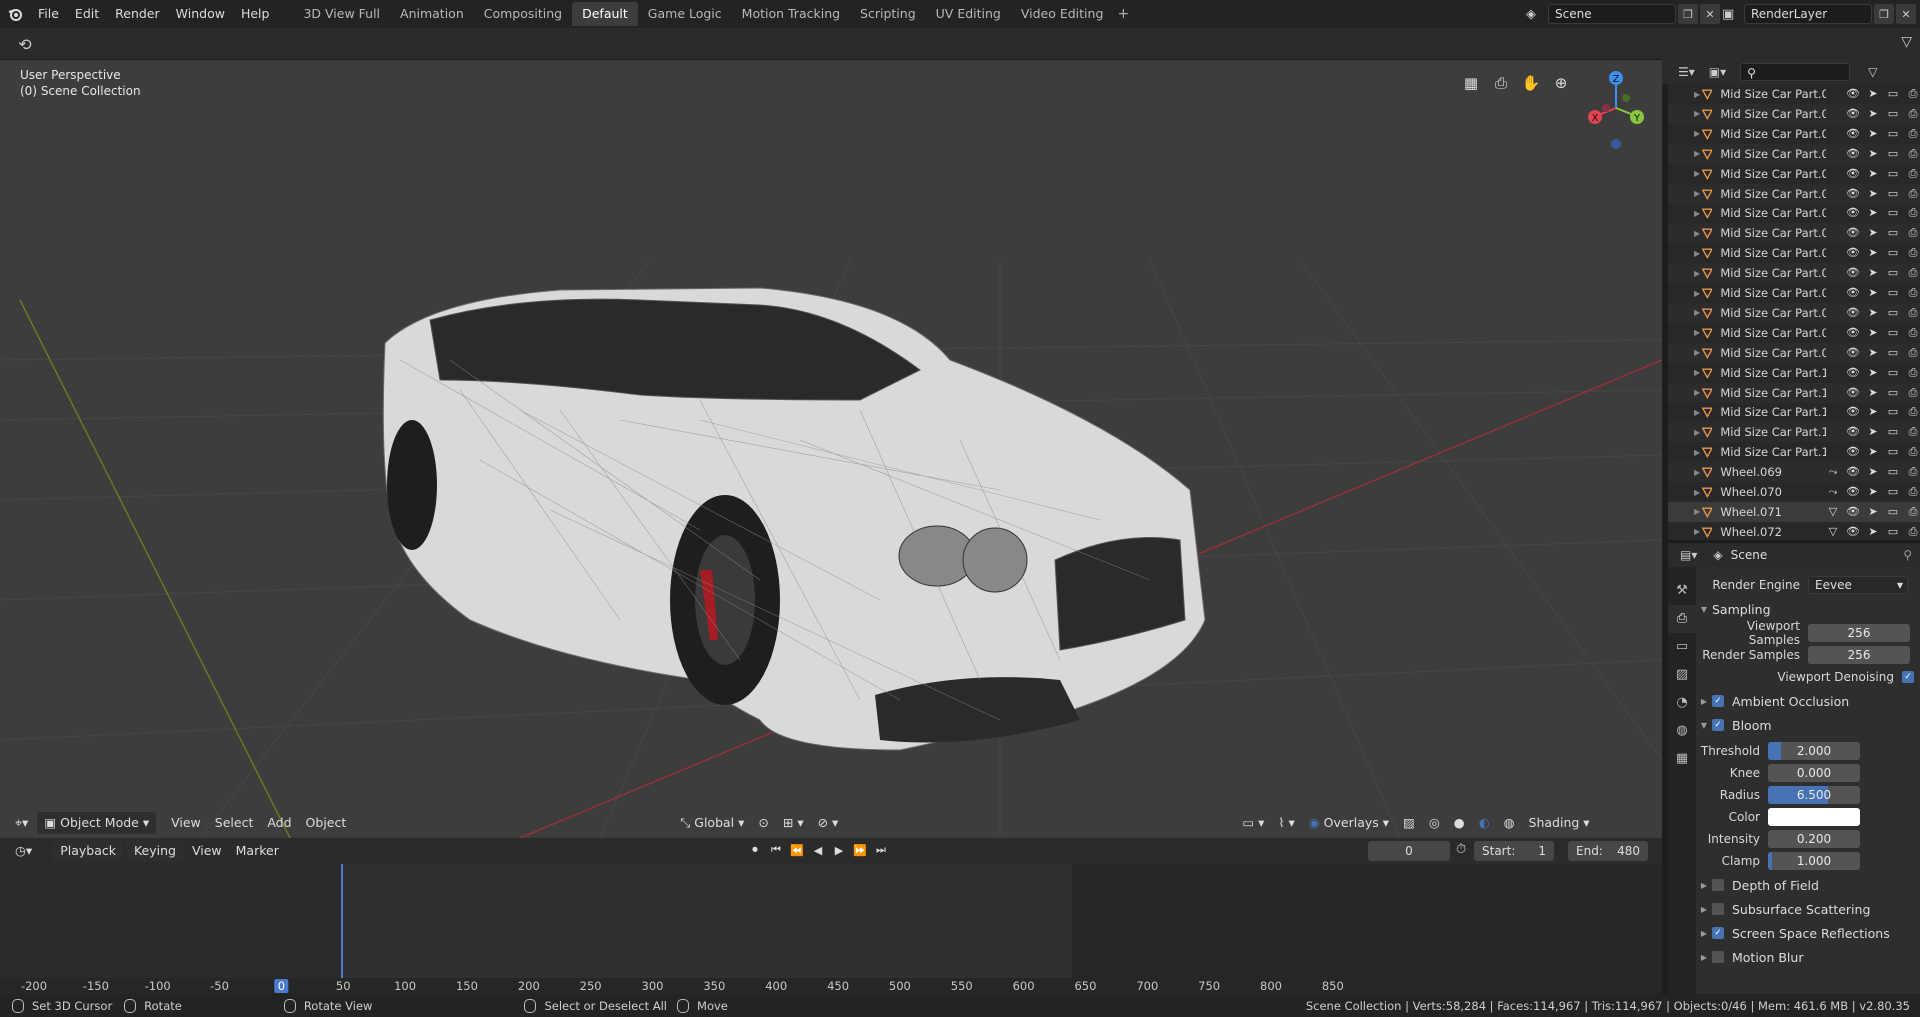  Describe the element at coordinates (755, 850) in the screenshot. I see `record-icon: ⏺` at that location.